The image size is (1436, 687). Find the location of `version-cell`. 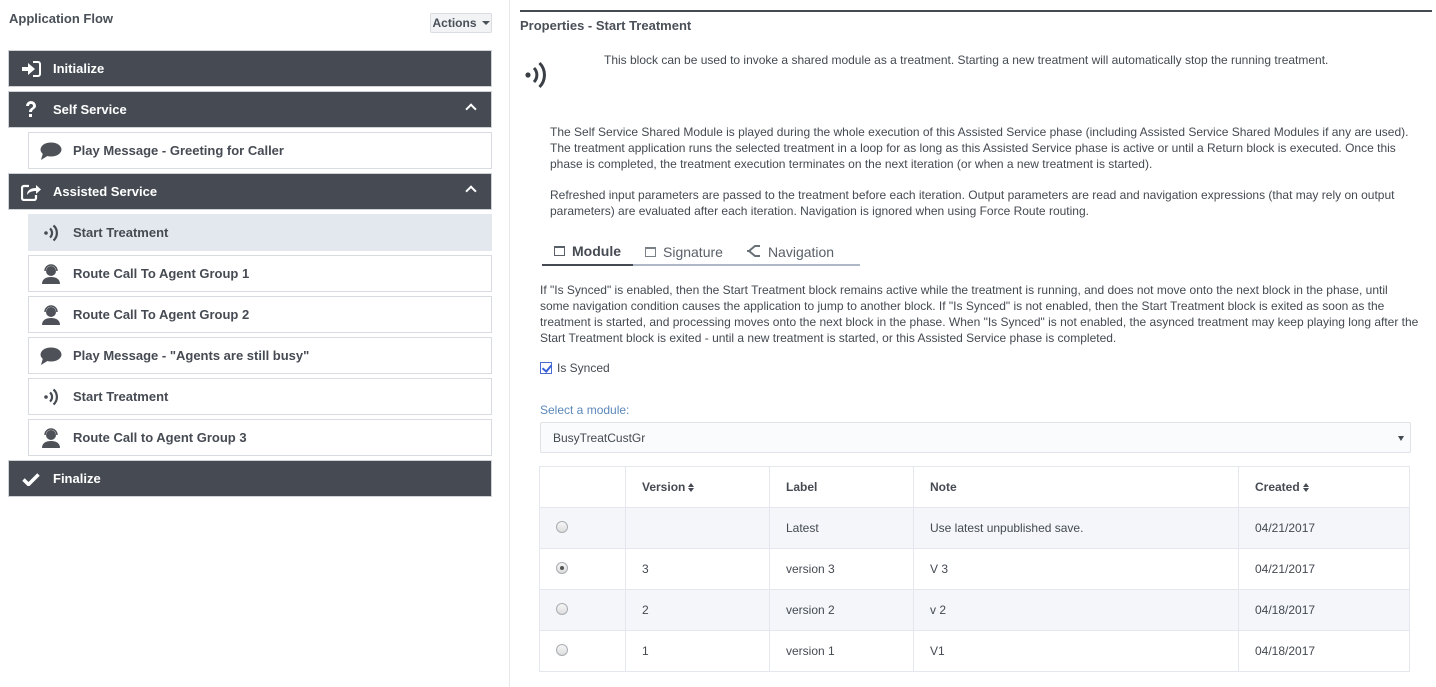

version-cell is located at coordinates (697, 528).